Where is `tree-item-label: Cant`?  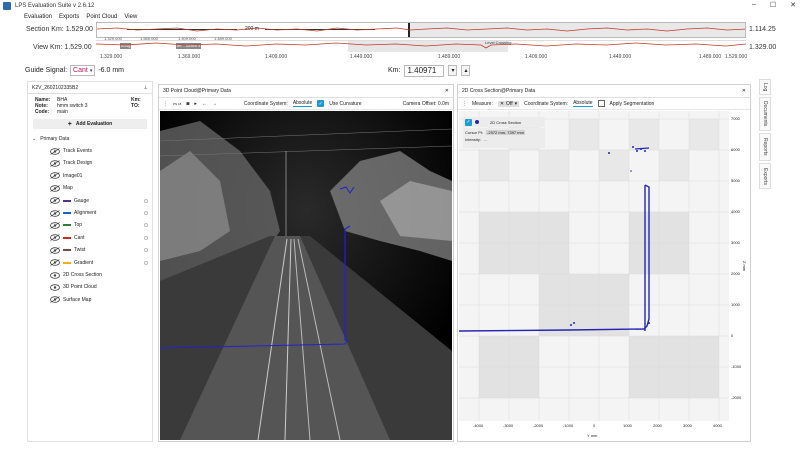
tree-item-label: Cant is located at coordinates (79, 237).